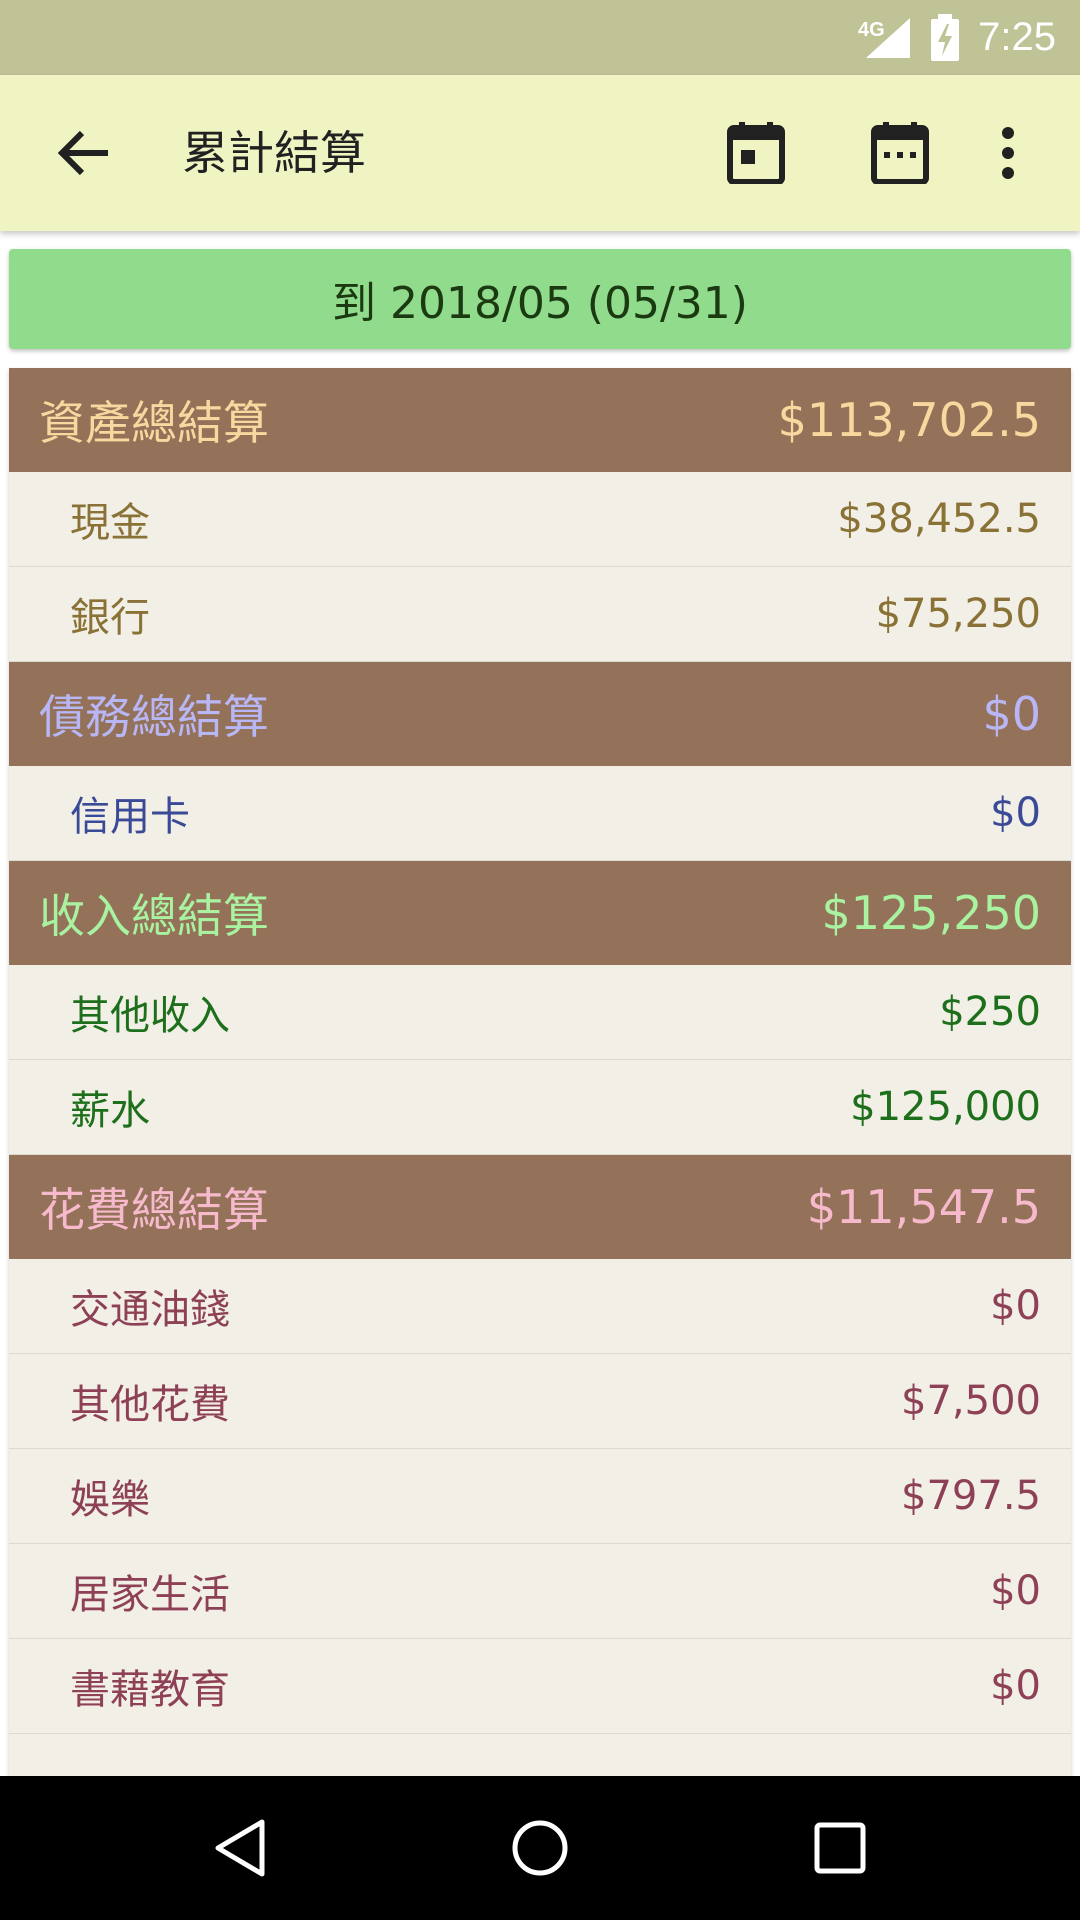  I want to click on more-options-button, so click(1008, 153).